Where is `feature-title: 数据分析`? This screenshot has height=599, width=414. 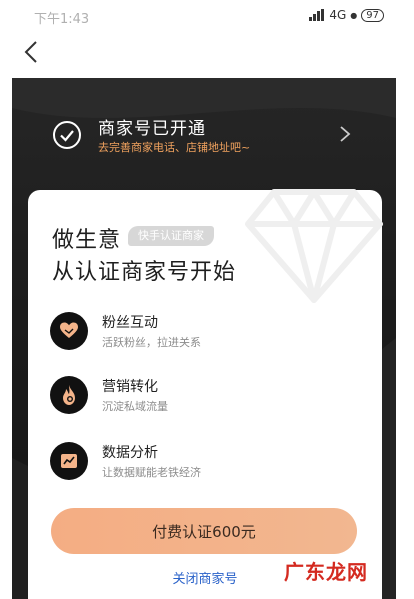 feature-title: 数据分析 is located at coordinates (130, 453).